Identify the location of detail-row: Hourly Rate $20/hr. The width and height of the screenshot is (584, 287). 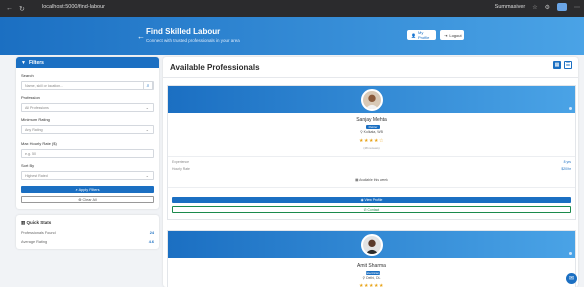
(371, 169).